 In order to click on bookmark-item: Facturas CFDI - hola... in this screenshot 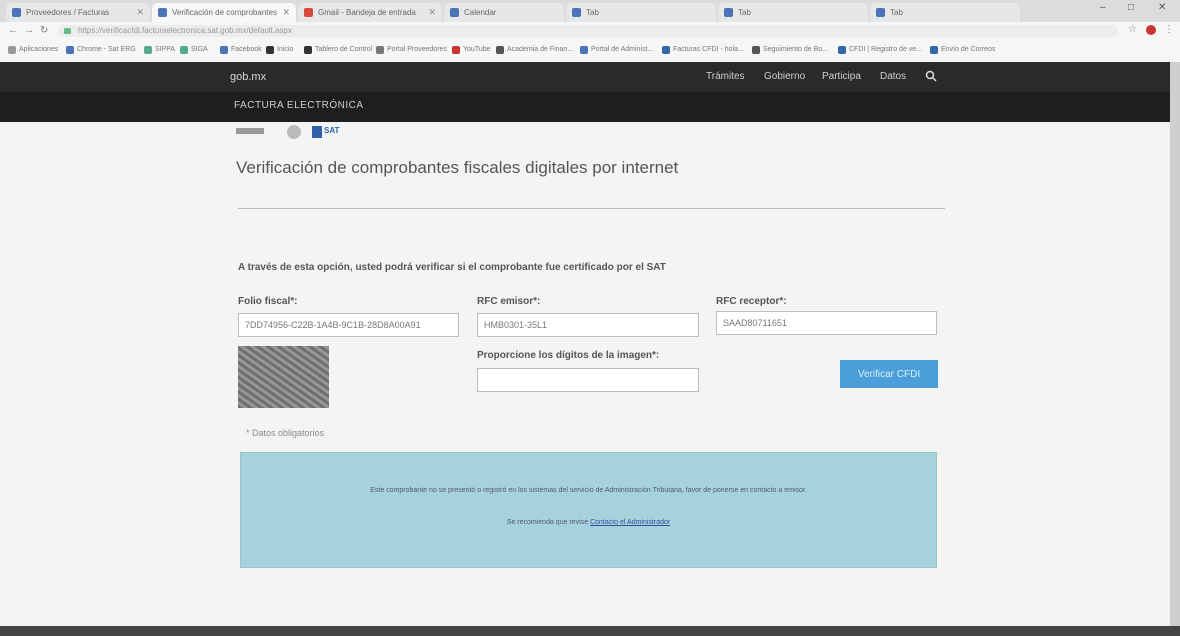, I will do `click(703, 50)`.